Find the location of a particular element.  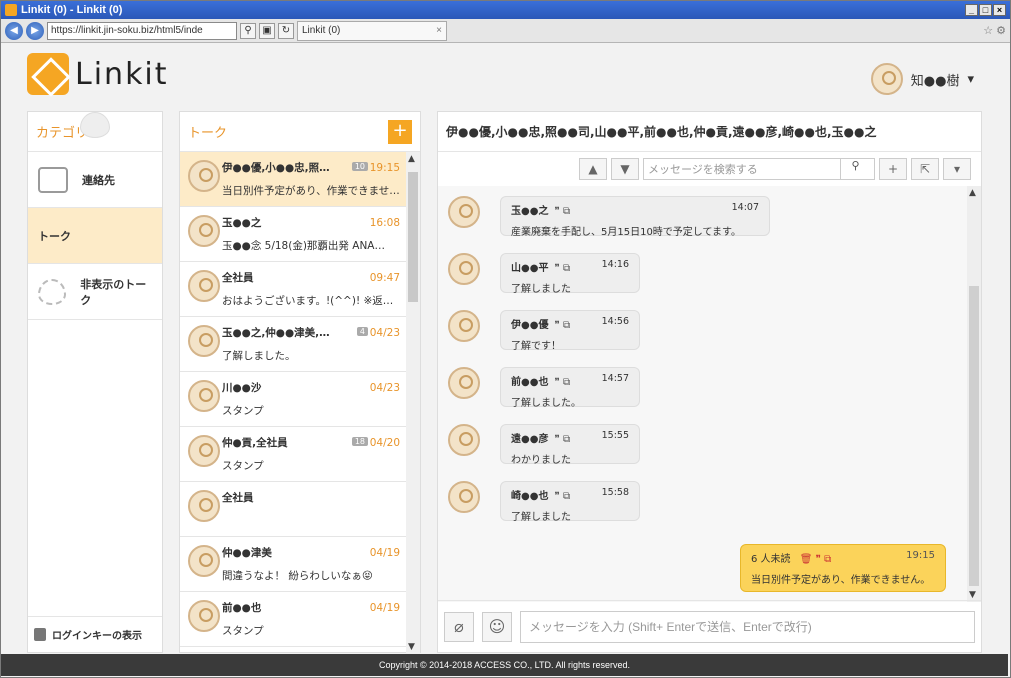

maximize-icon: □ is located at coordinates (985, 10).